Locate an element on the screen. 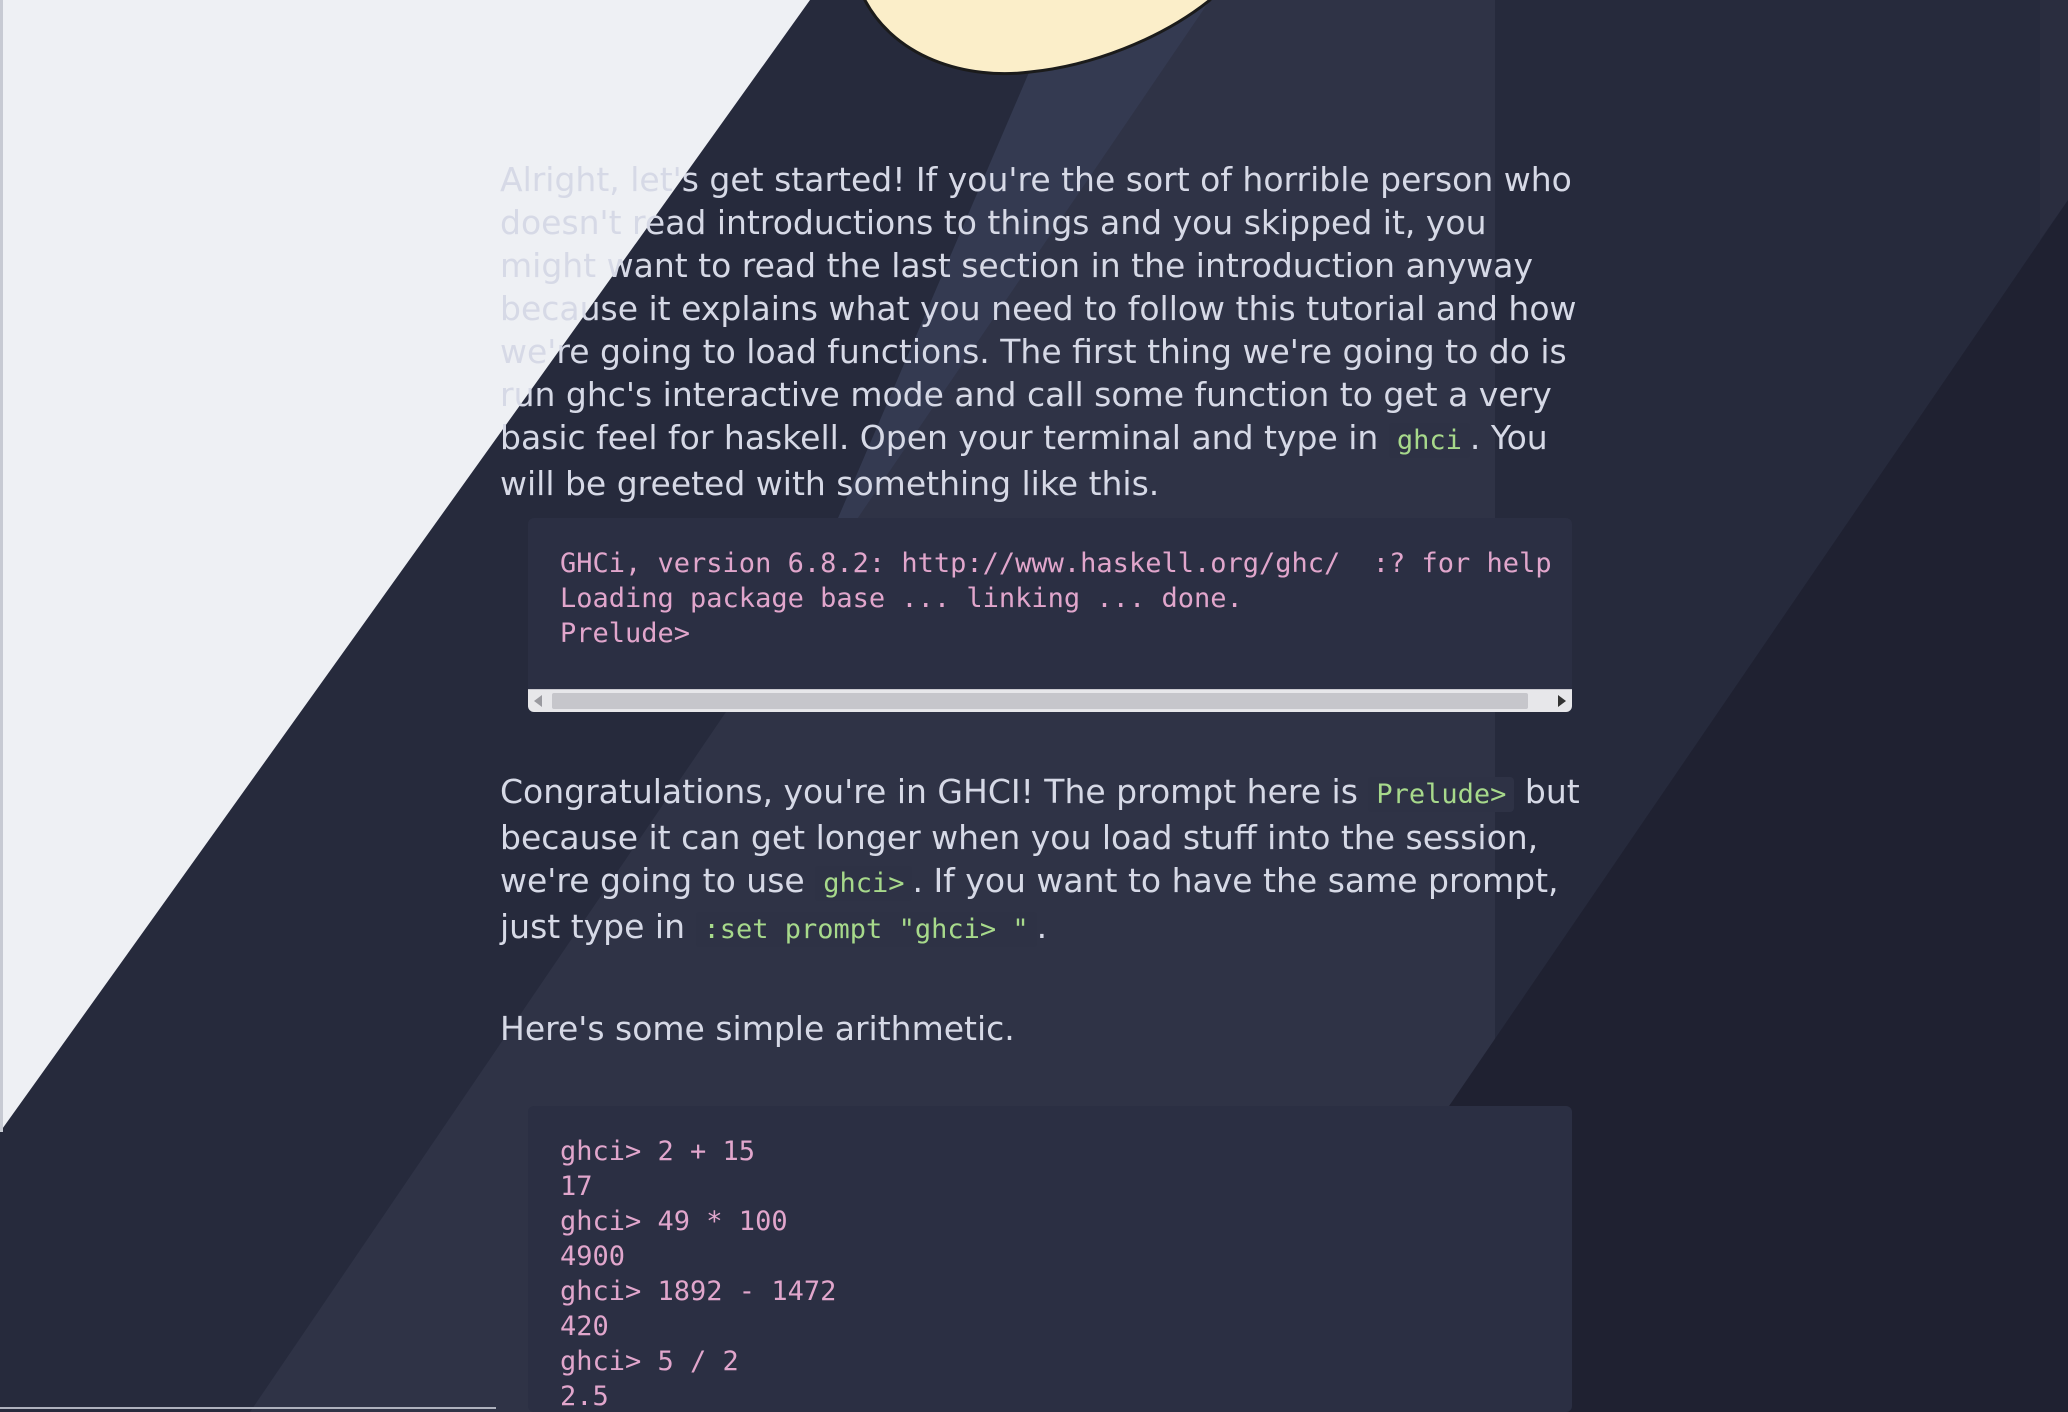  scroll-left-icon is located at coordinates (538, 701).